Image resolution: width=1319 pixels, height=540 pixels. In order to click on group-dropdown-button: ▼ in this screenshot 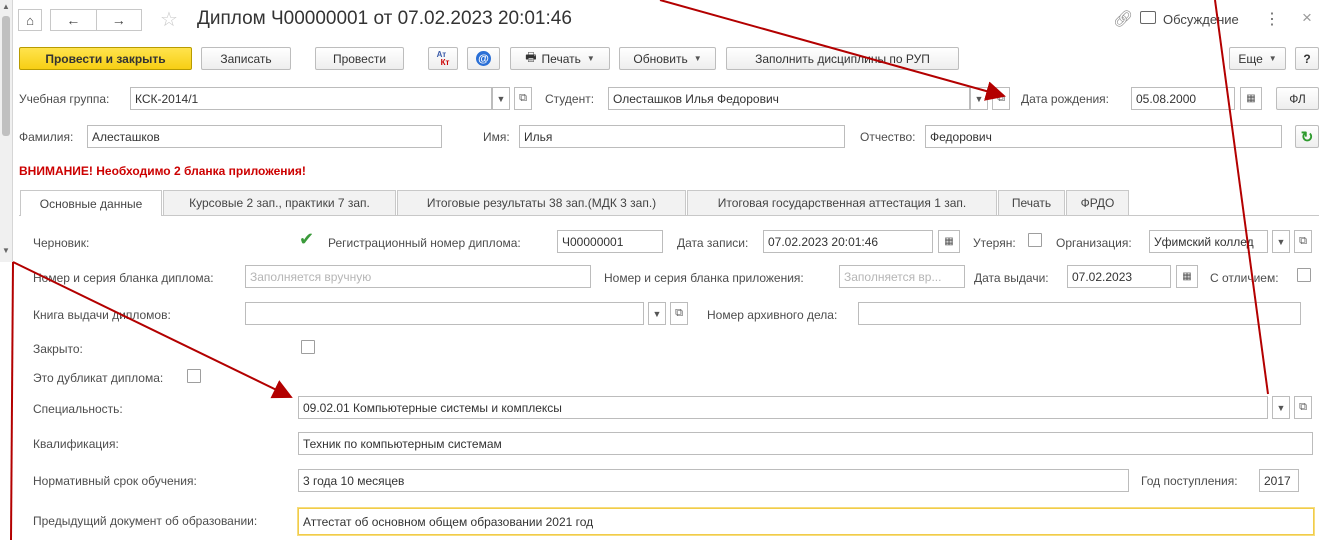, I will do `click(501, 98)`.